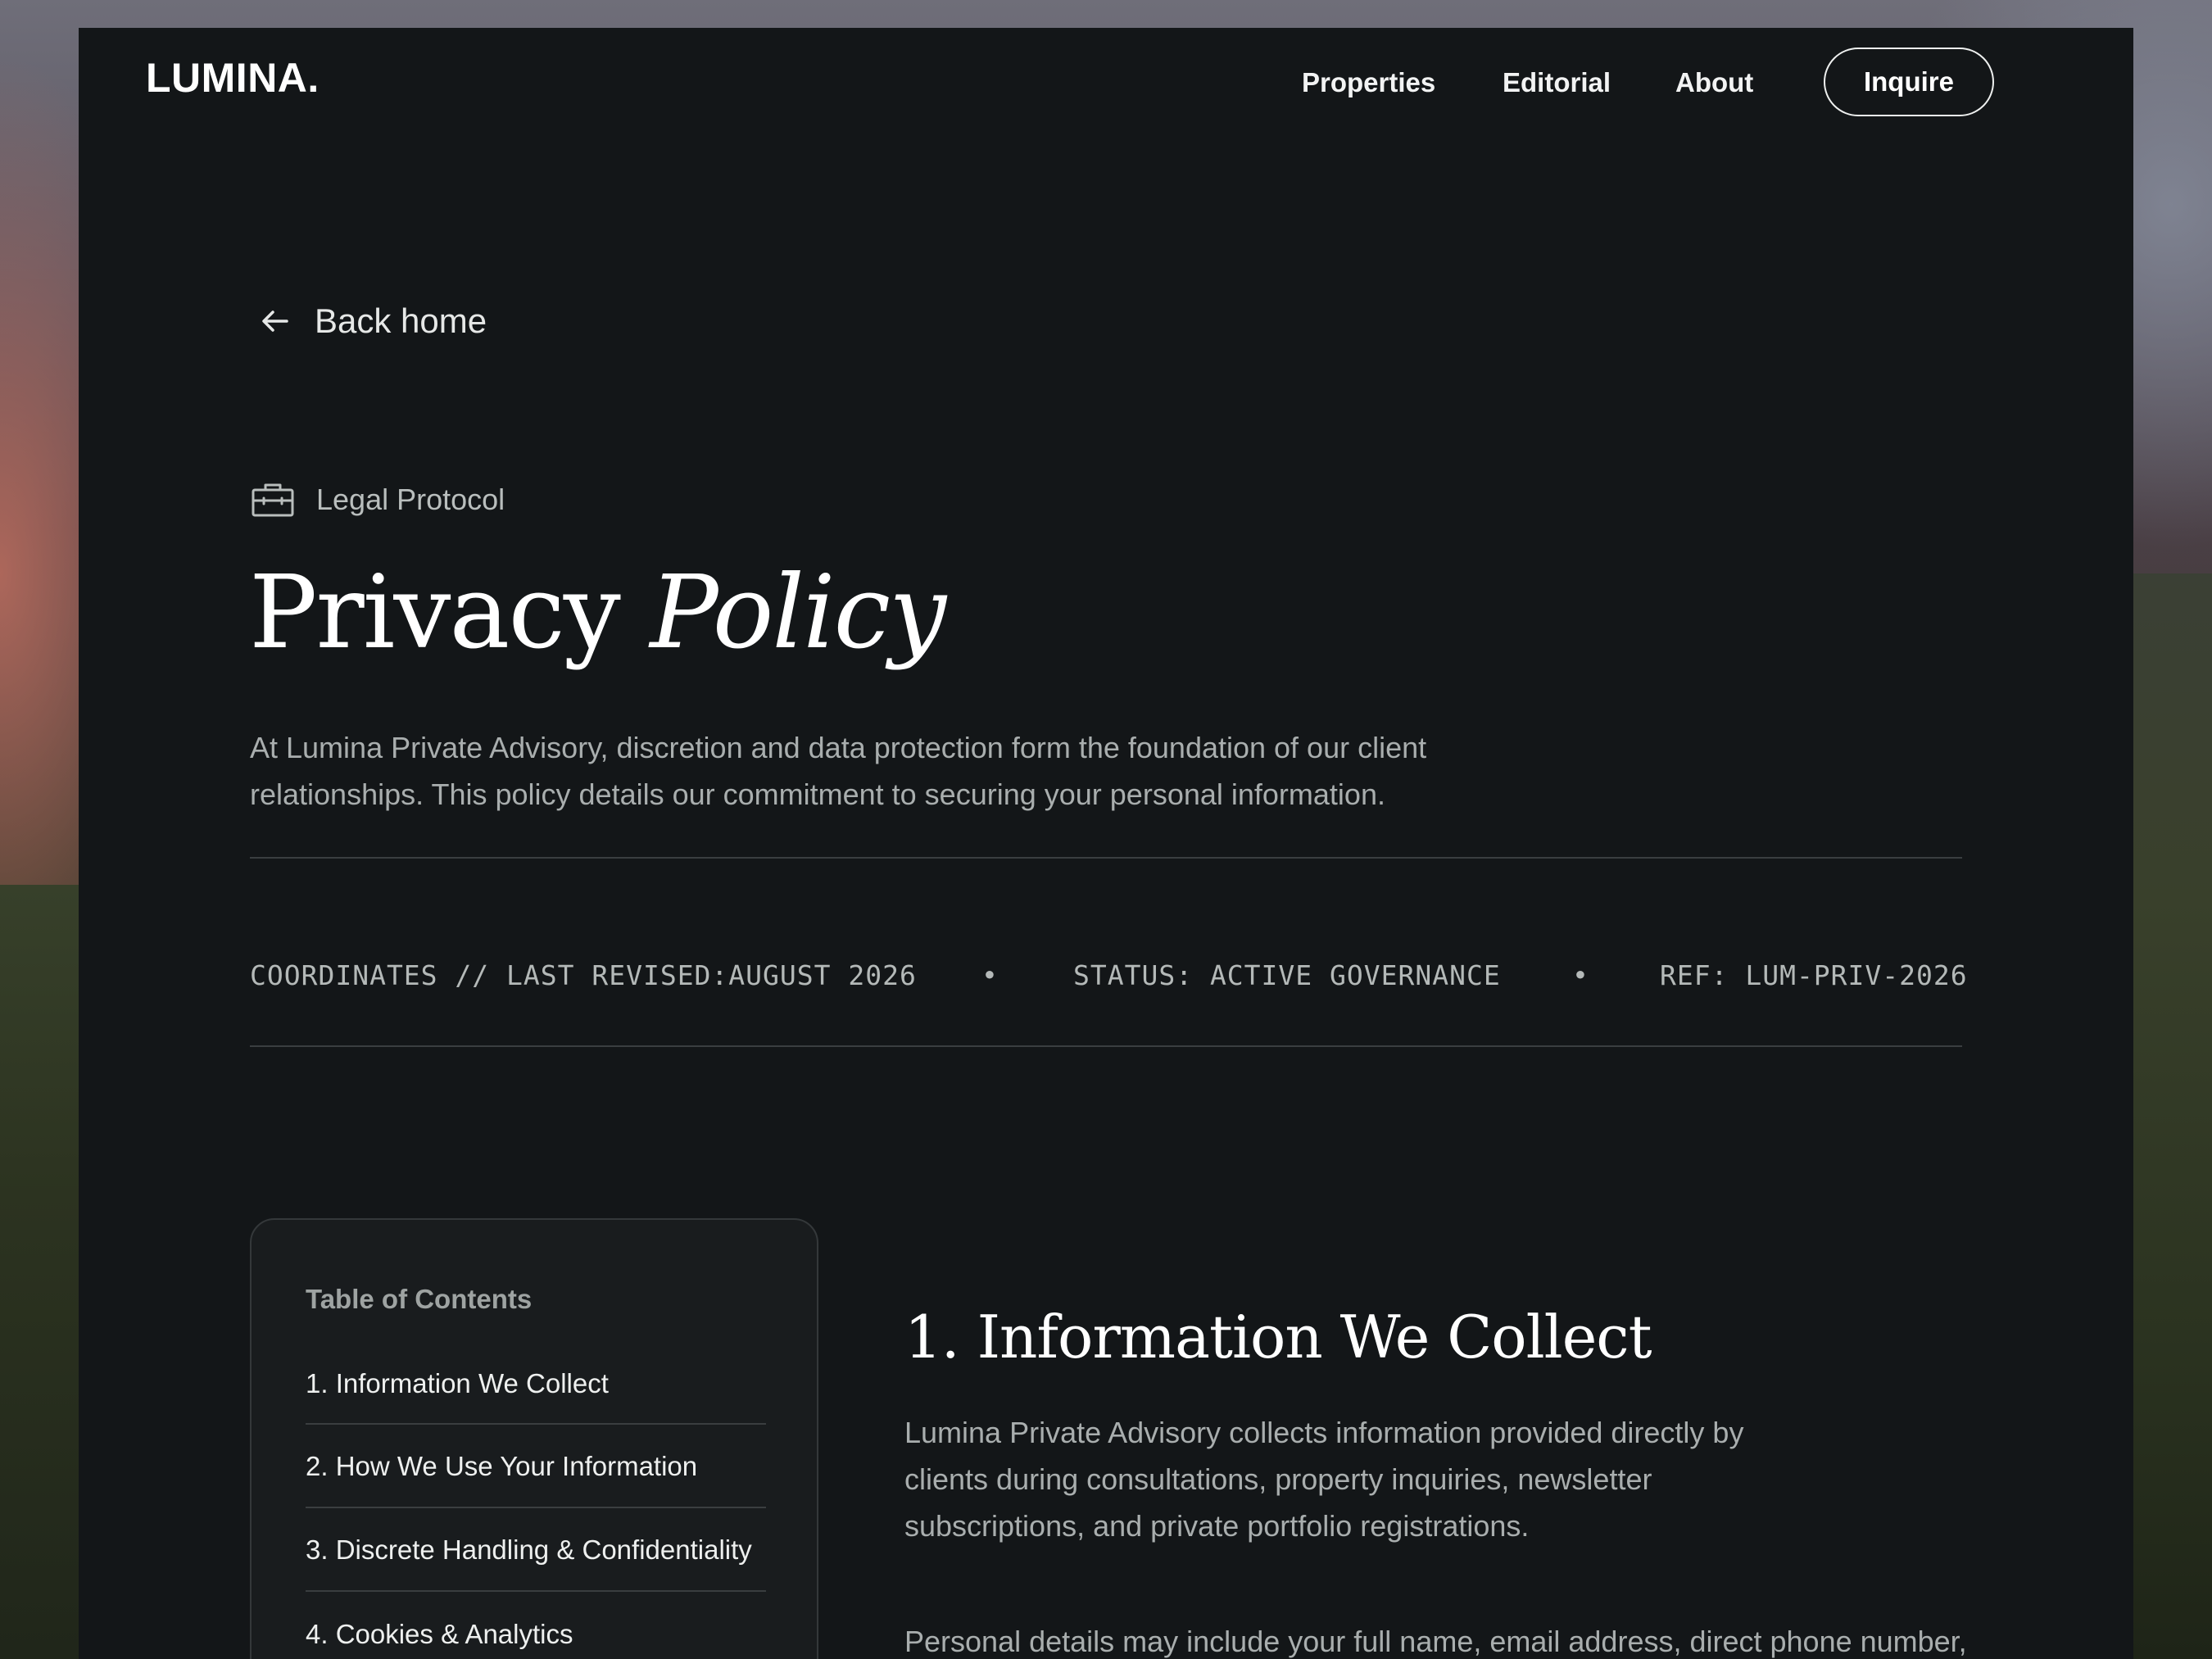  Describe the element at coordinates (1278, 1337) in the screenshot. I see `section-title: 1. Information We Collect` at that location.